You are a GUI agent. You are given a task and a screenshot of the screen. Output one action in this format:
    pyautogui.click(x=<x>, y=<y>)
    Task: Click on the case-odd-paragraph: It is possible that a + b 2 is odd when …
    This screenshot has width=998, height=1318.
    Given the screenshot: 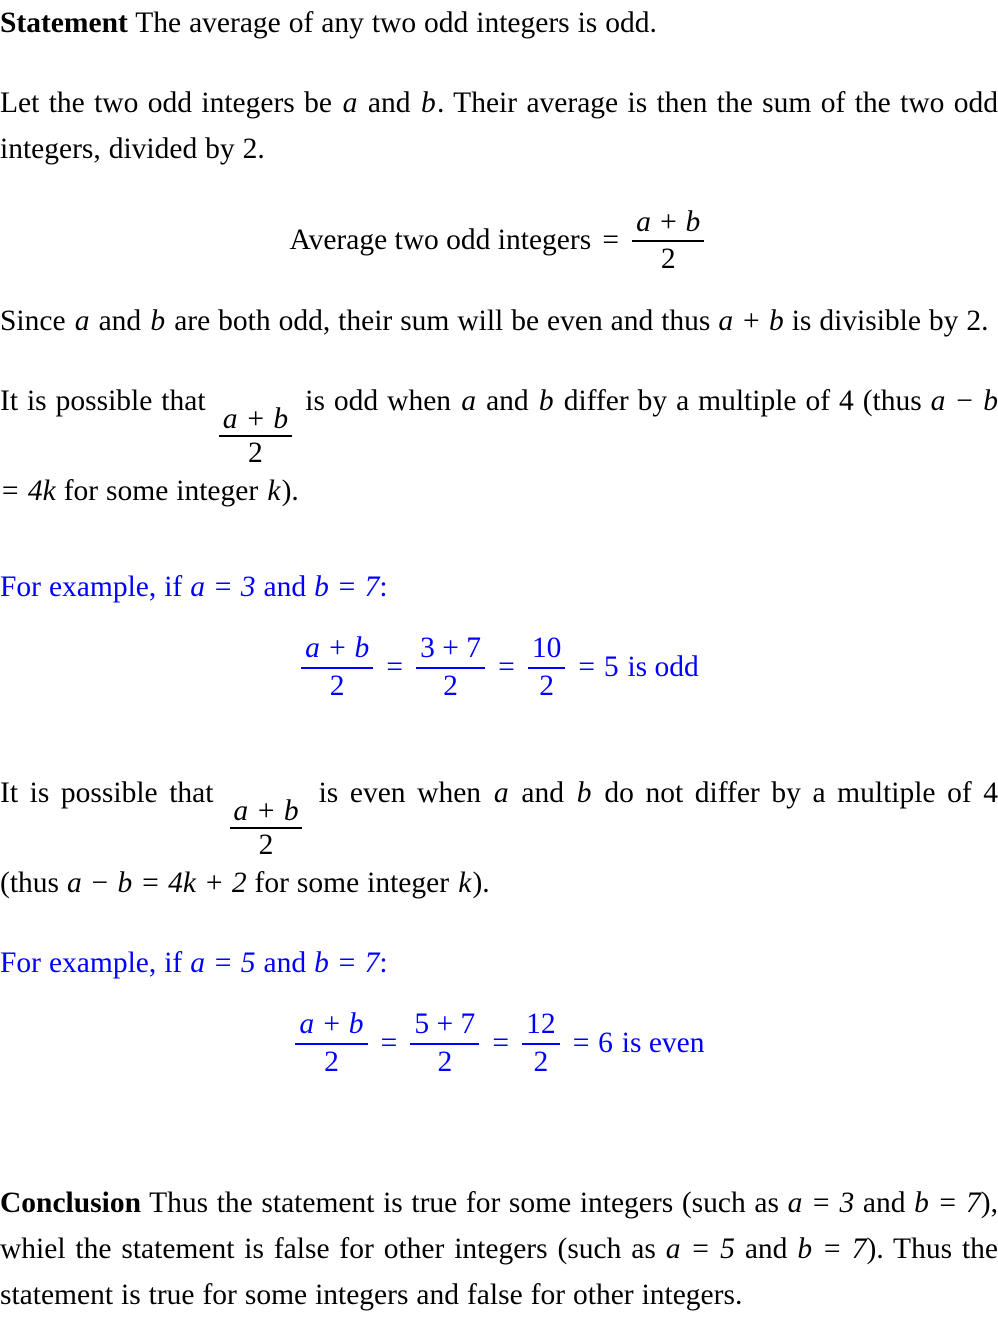 What is the action you would take?
    pyautogui.click(x=499, y=446)
    